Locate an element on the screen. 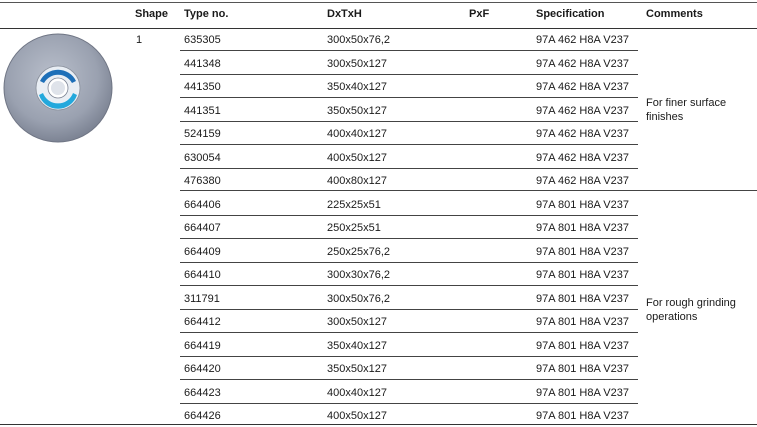  header-shape: Shape is located at coordinates (152, 14).